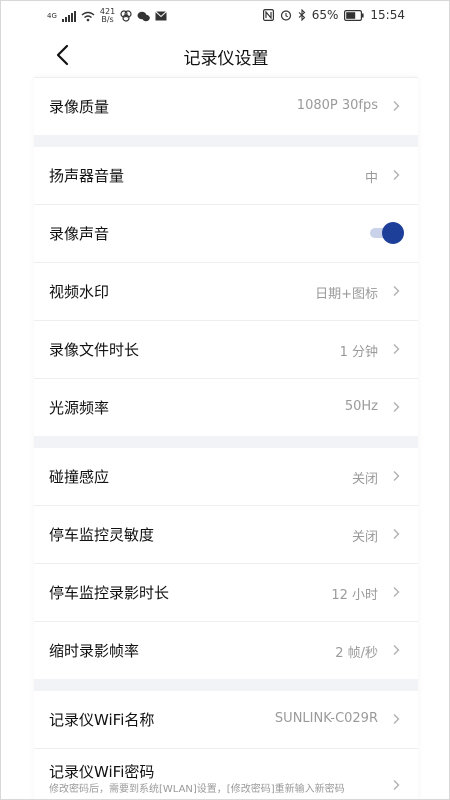 This screenshot has height=800, width=450. I want to click on setting-value: 50Hz, so click(361, 406).